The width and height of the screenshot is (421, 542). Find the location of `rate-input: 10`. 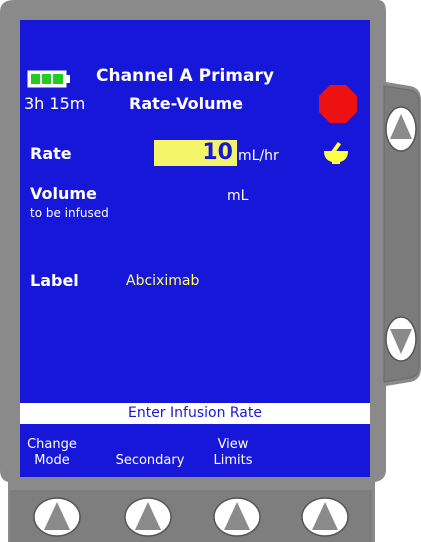

rate-input: 10 is located at coordinates (195, 153).